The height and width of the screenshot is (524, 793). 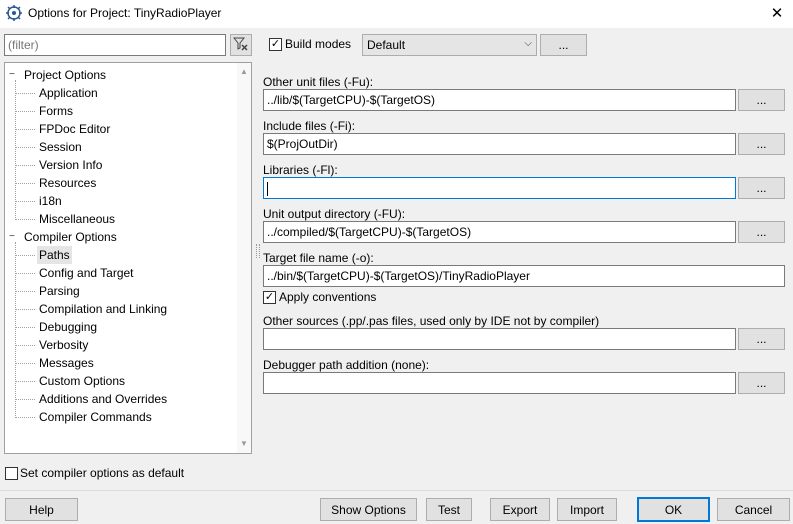 I want to click on button-panel-divider, so click(x=396, y=490).